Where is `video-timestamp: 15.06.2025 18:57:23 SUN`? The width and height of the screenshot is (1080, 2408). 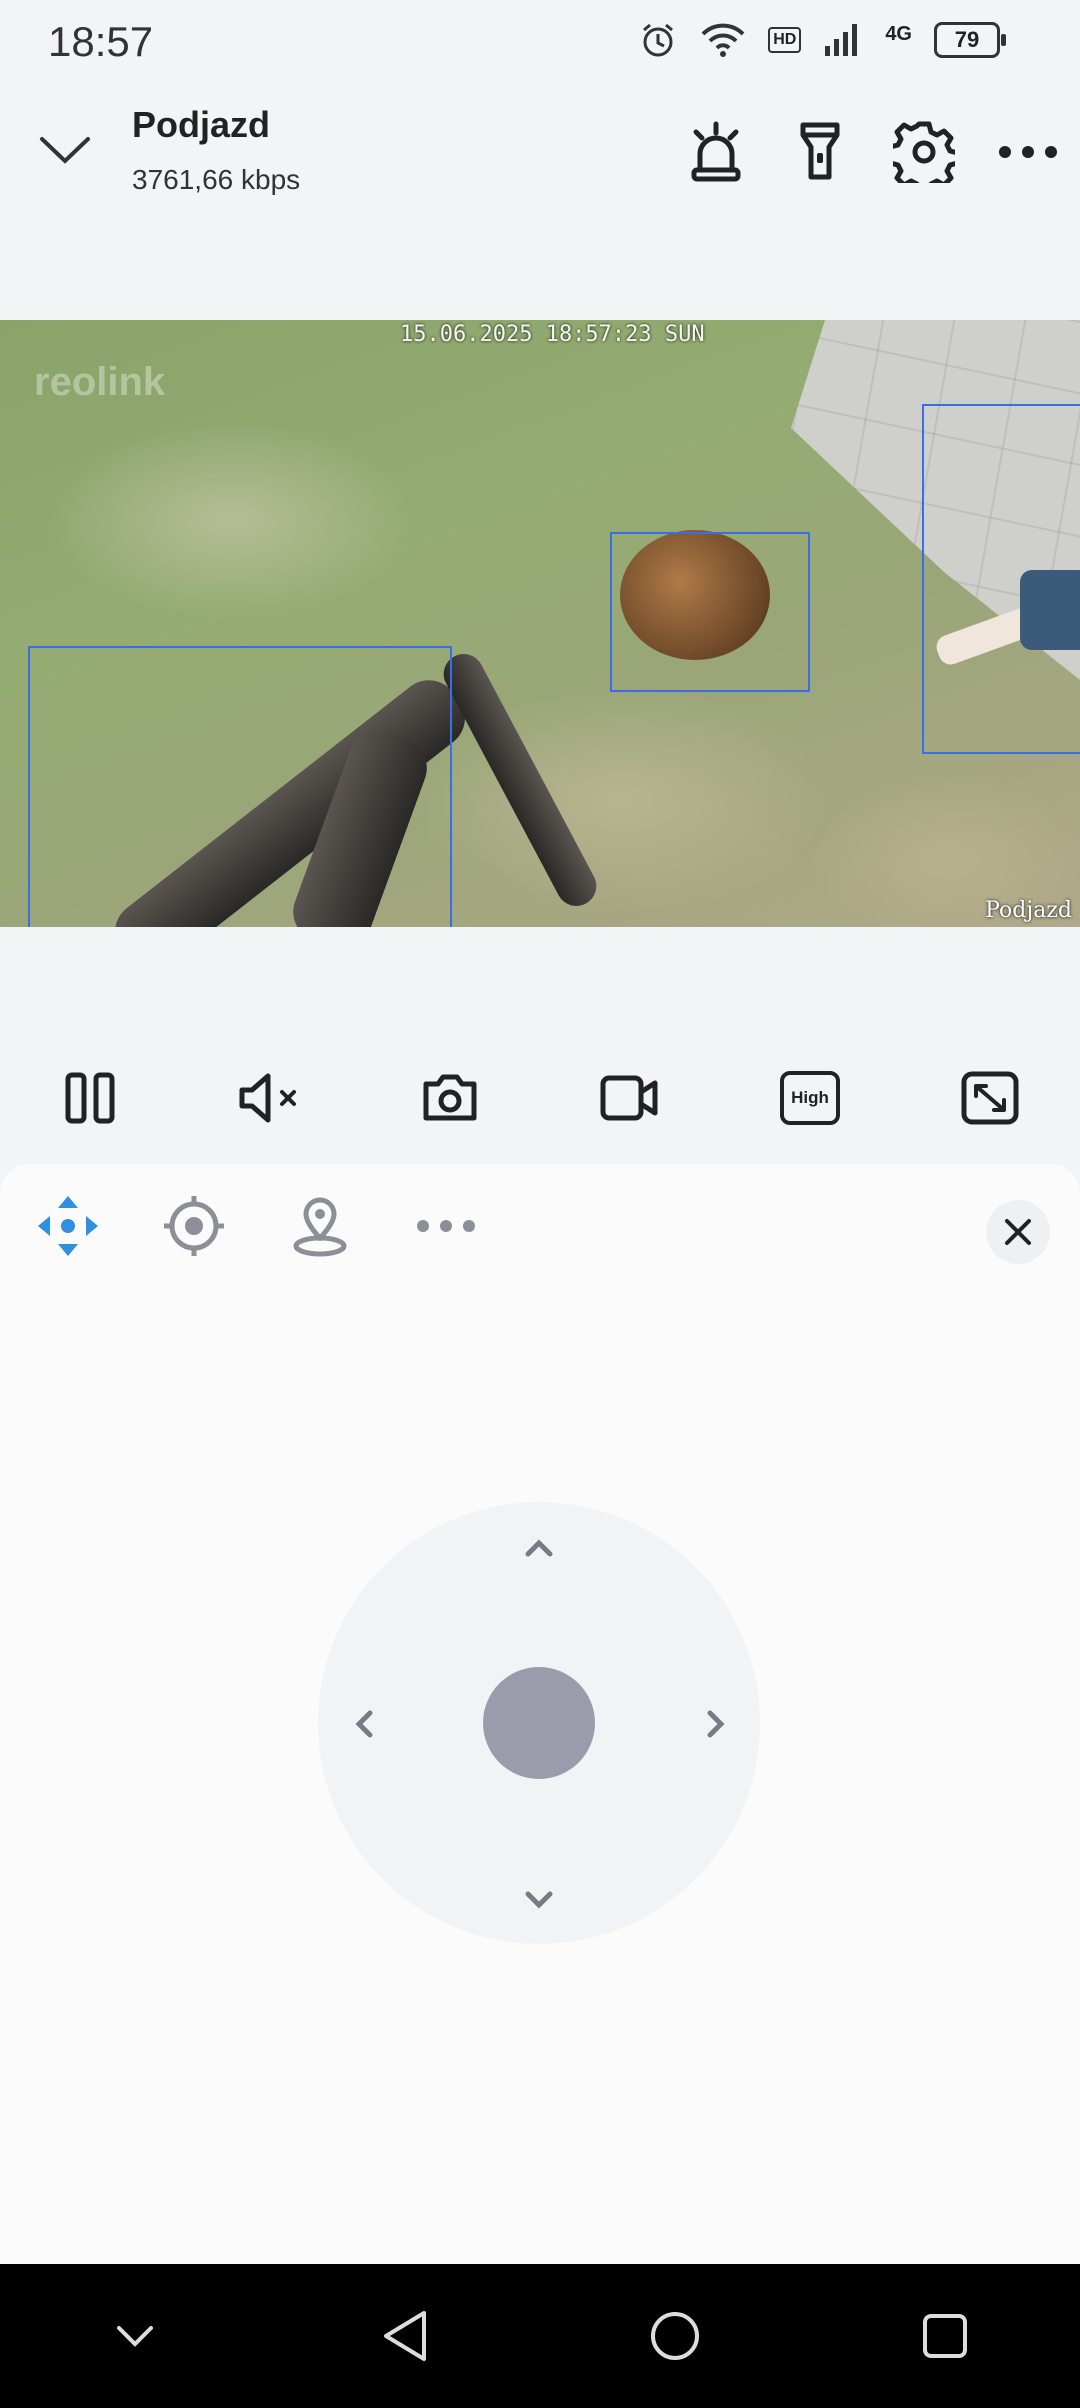 video-timestamp: 15.06.2025 18:57:23 SUN is located at coordinates (552, 334).